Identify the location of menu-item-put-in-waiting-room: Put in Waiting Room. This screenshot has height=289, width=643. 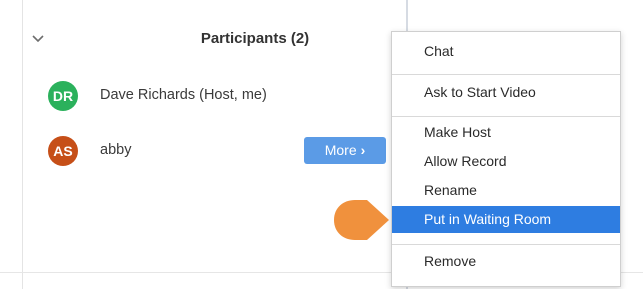
(506, 219).